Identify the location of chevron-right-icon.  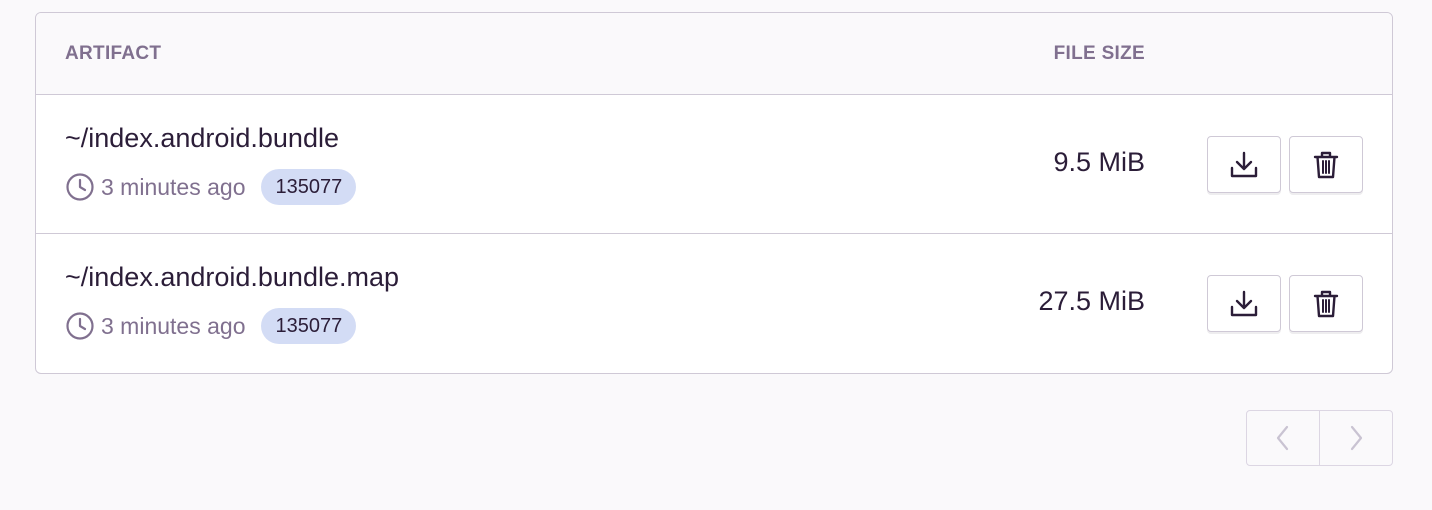
(1356, 438).